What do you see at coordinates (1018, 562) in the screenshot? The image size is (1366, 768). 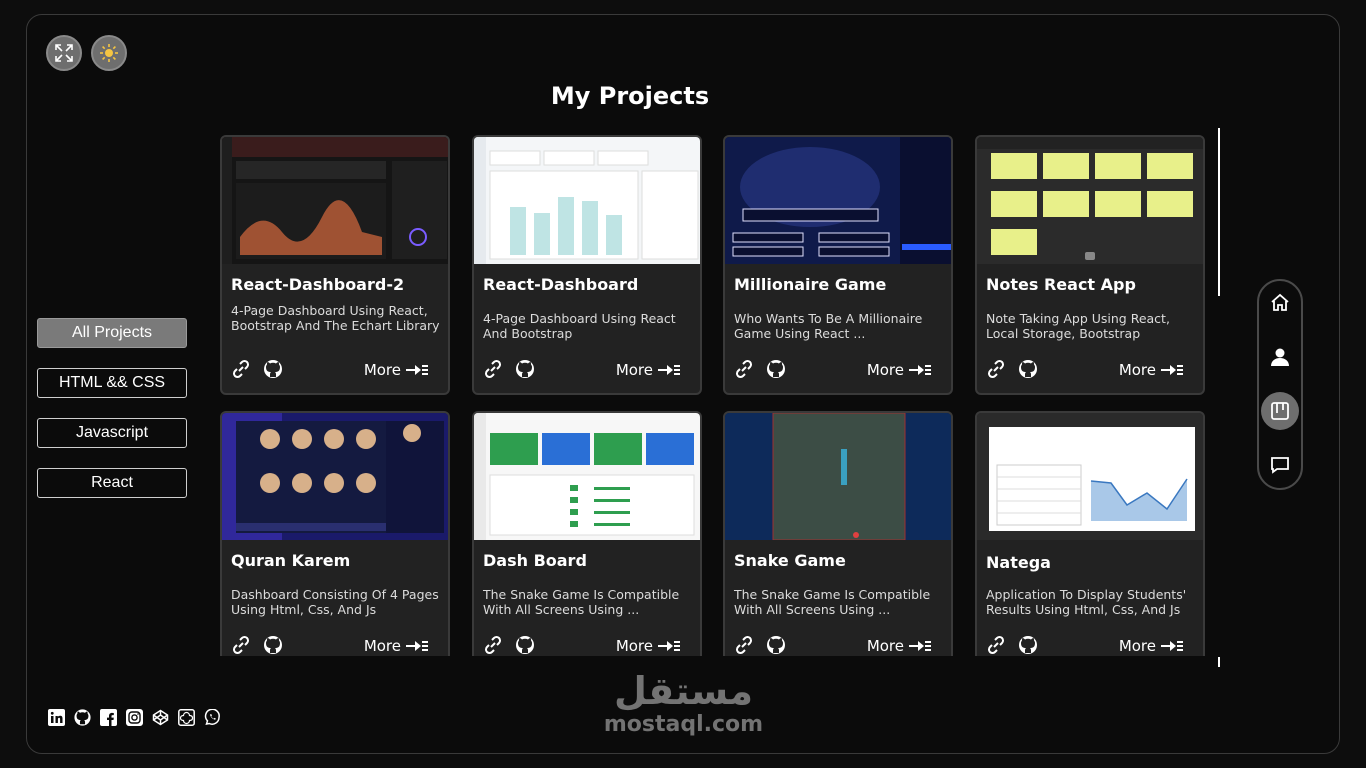 I see `project-title: Natega` at bounding box center [1018, 562].